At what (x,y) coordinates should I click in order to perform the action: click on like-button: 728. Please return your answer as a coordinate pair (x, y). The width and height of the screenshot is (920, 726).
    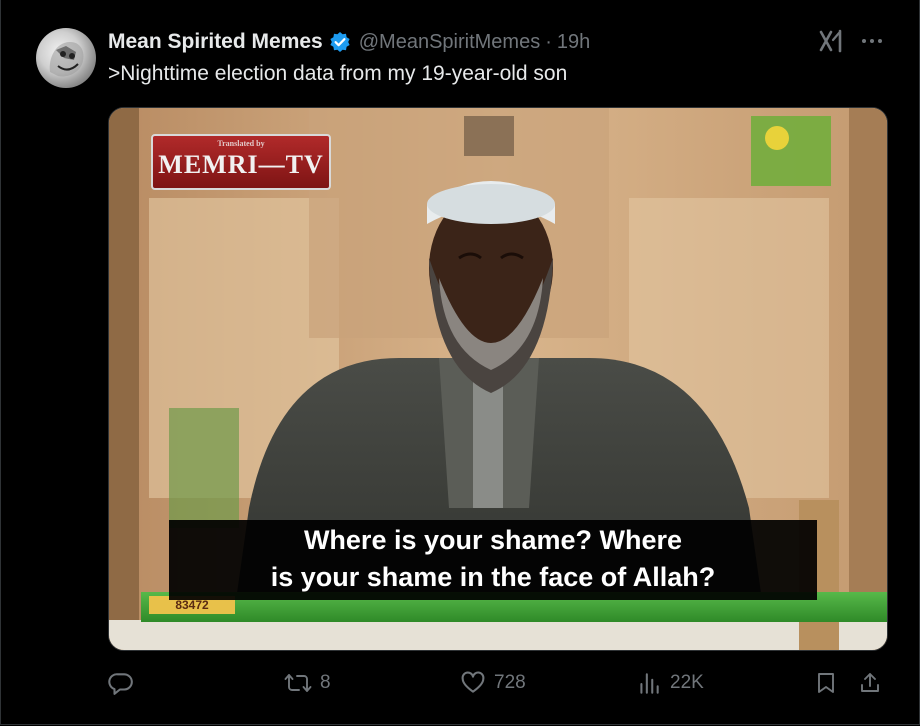
    Looking at the image, I should click on (493, 683).